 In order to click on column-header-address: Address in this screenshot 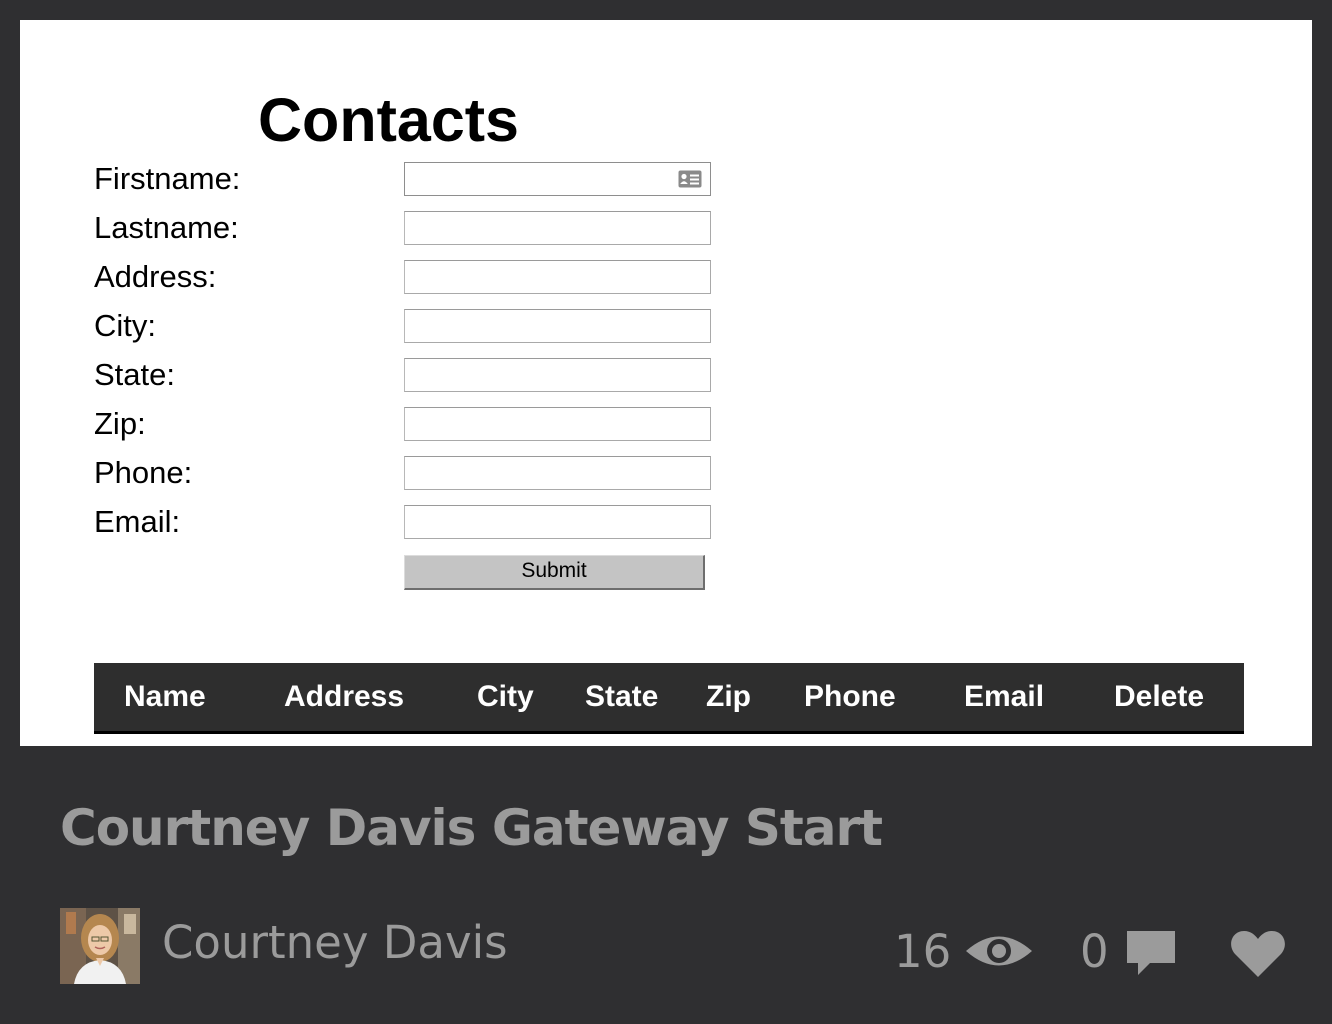, I will do `click(344, 696)`.